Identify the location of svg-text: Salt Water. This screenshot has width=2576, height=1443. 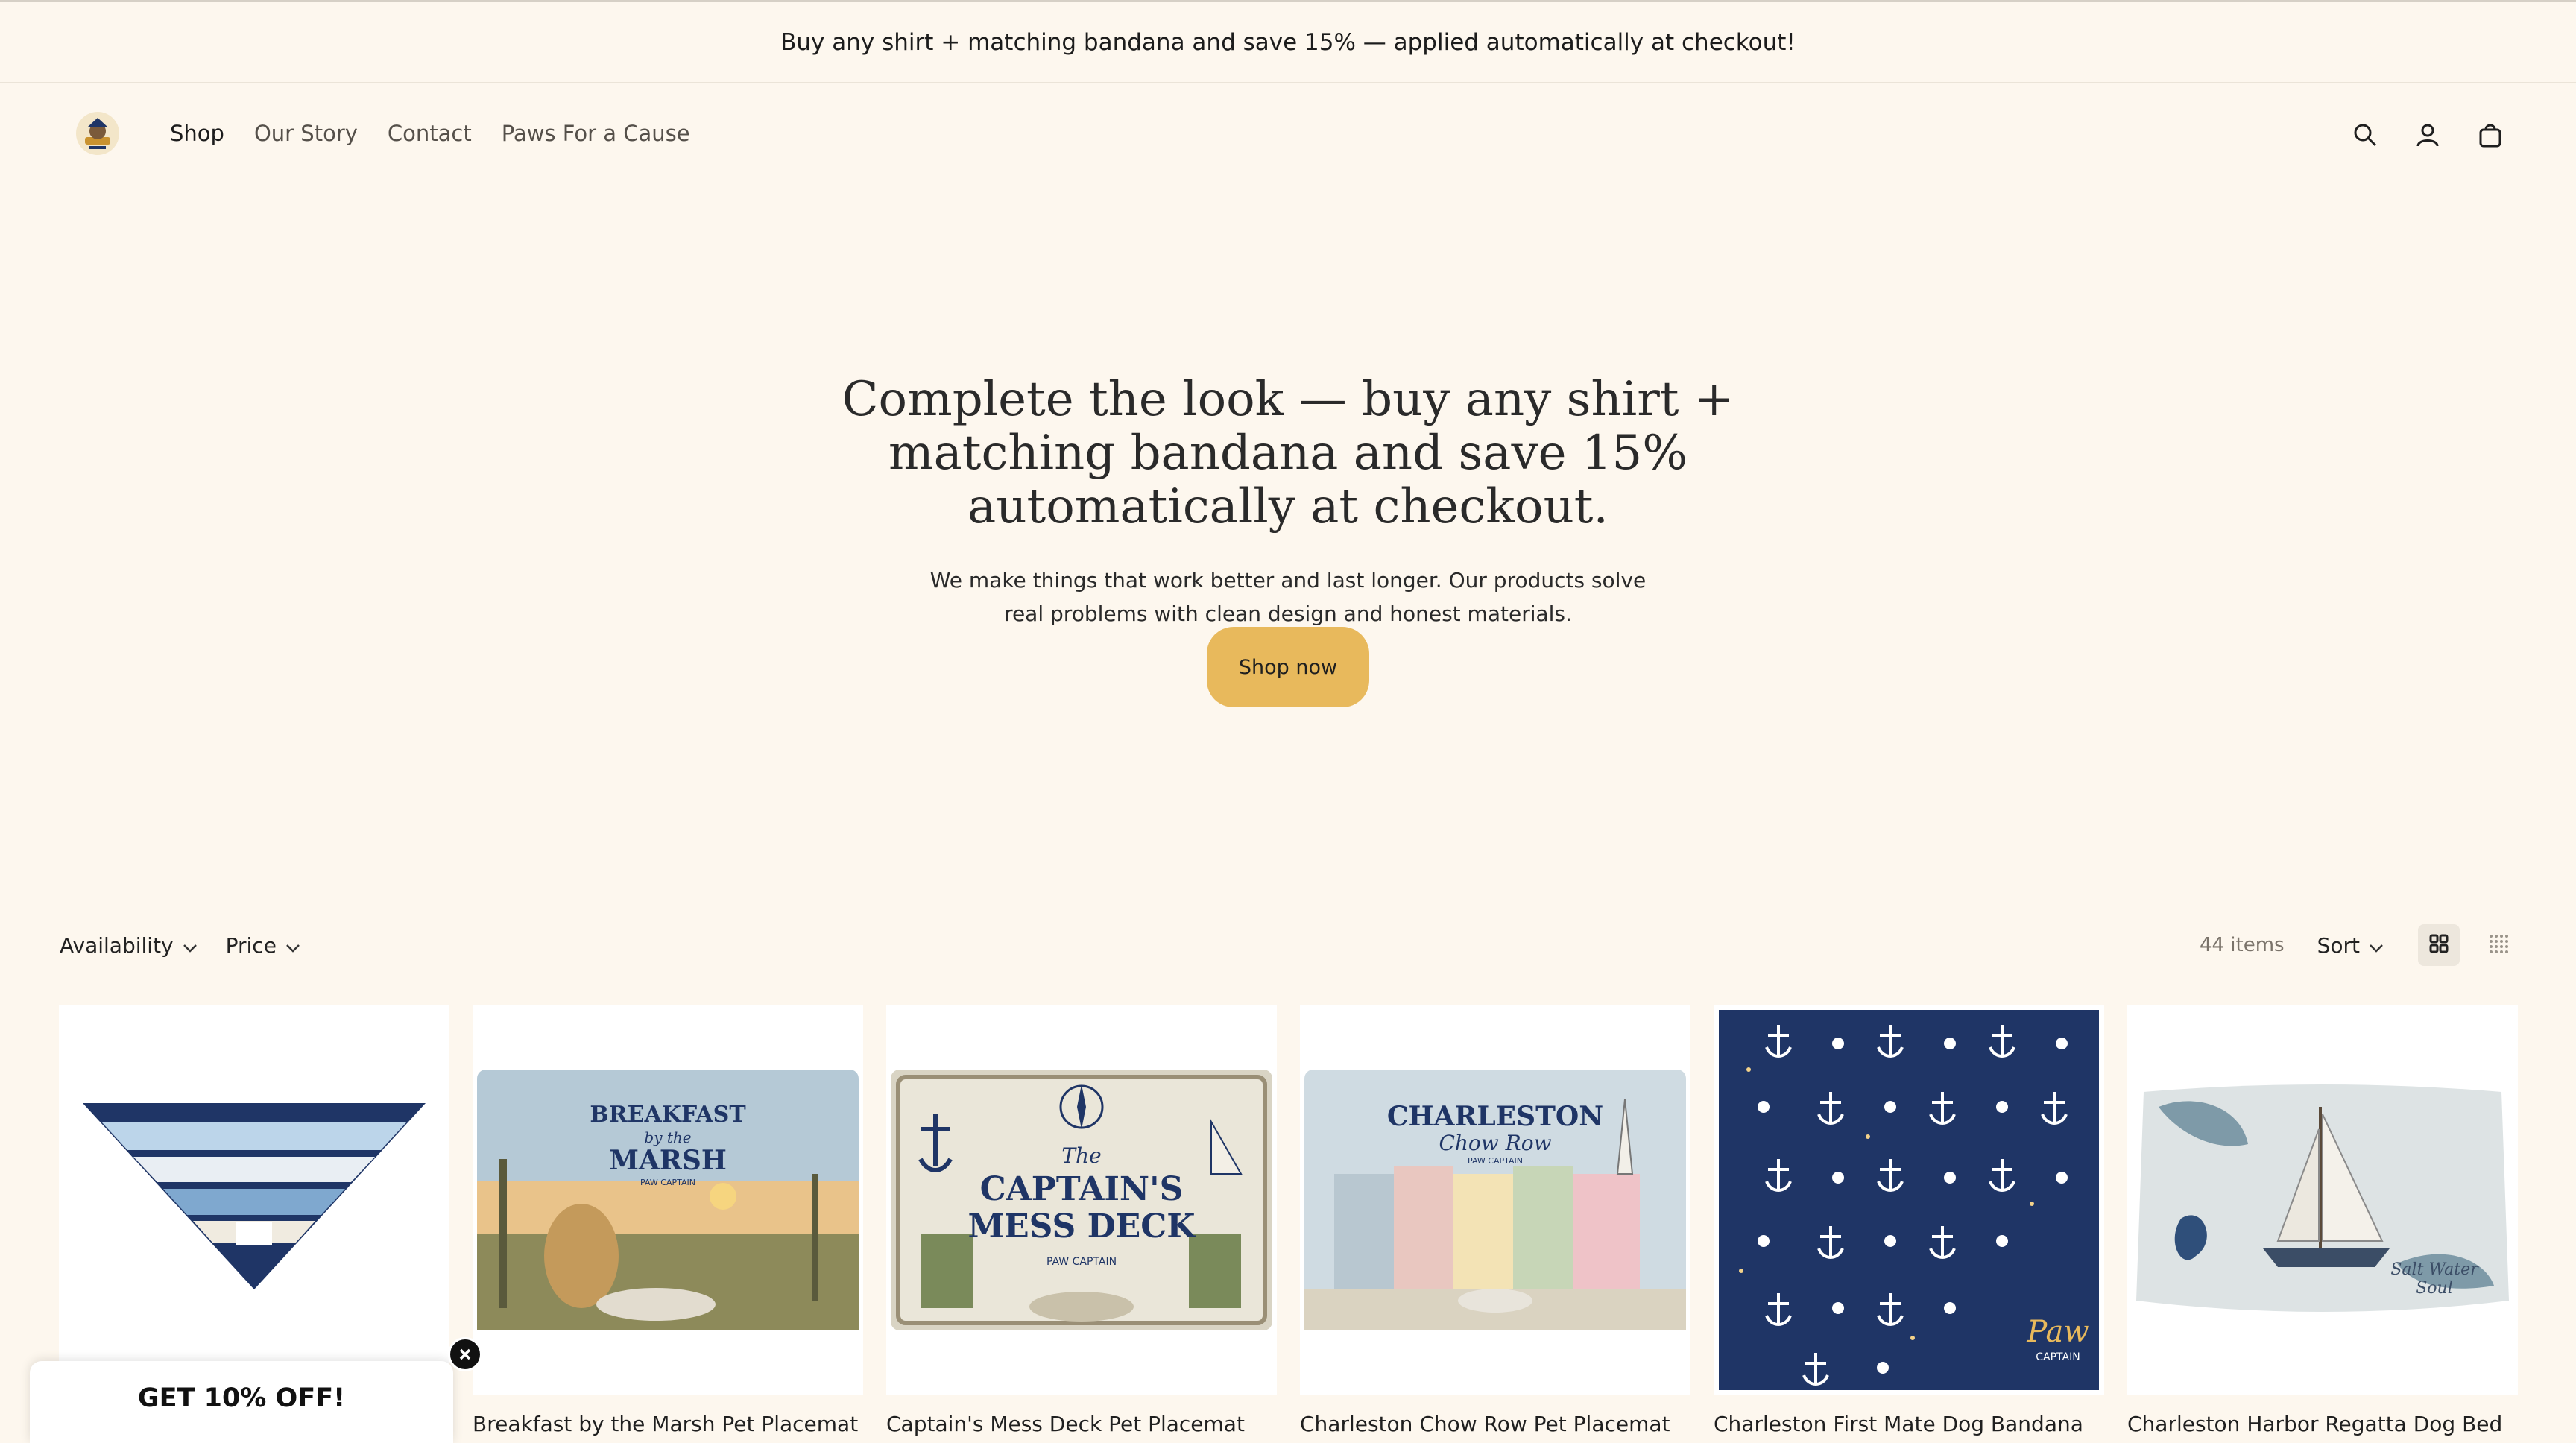
(2434, 1269).